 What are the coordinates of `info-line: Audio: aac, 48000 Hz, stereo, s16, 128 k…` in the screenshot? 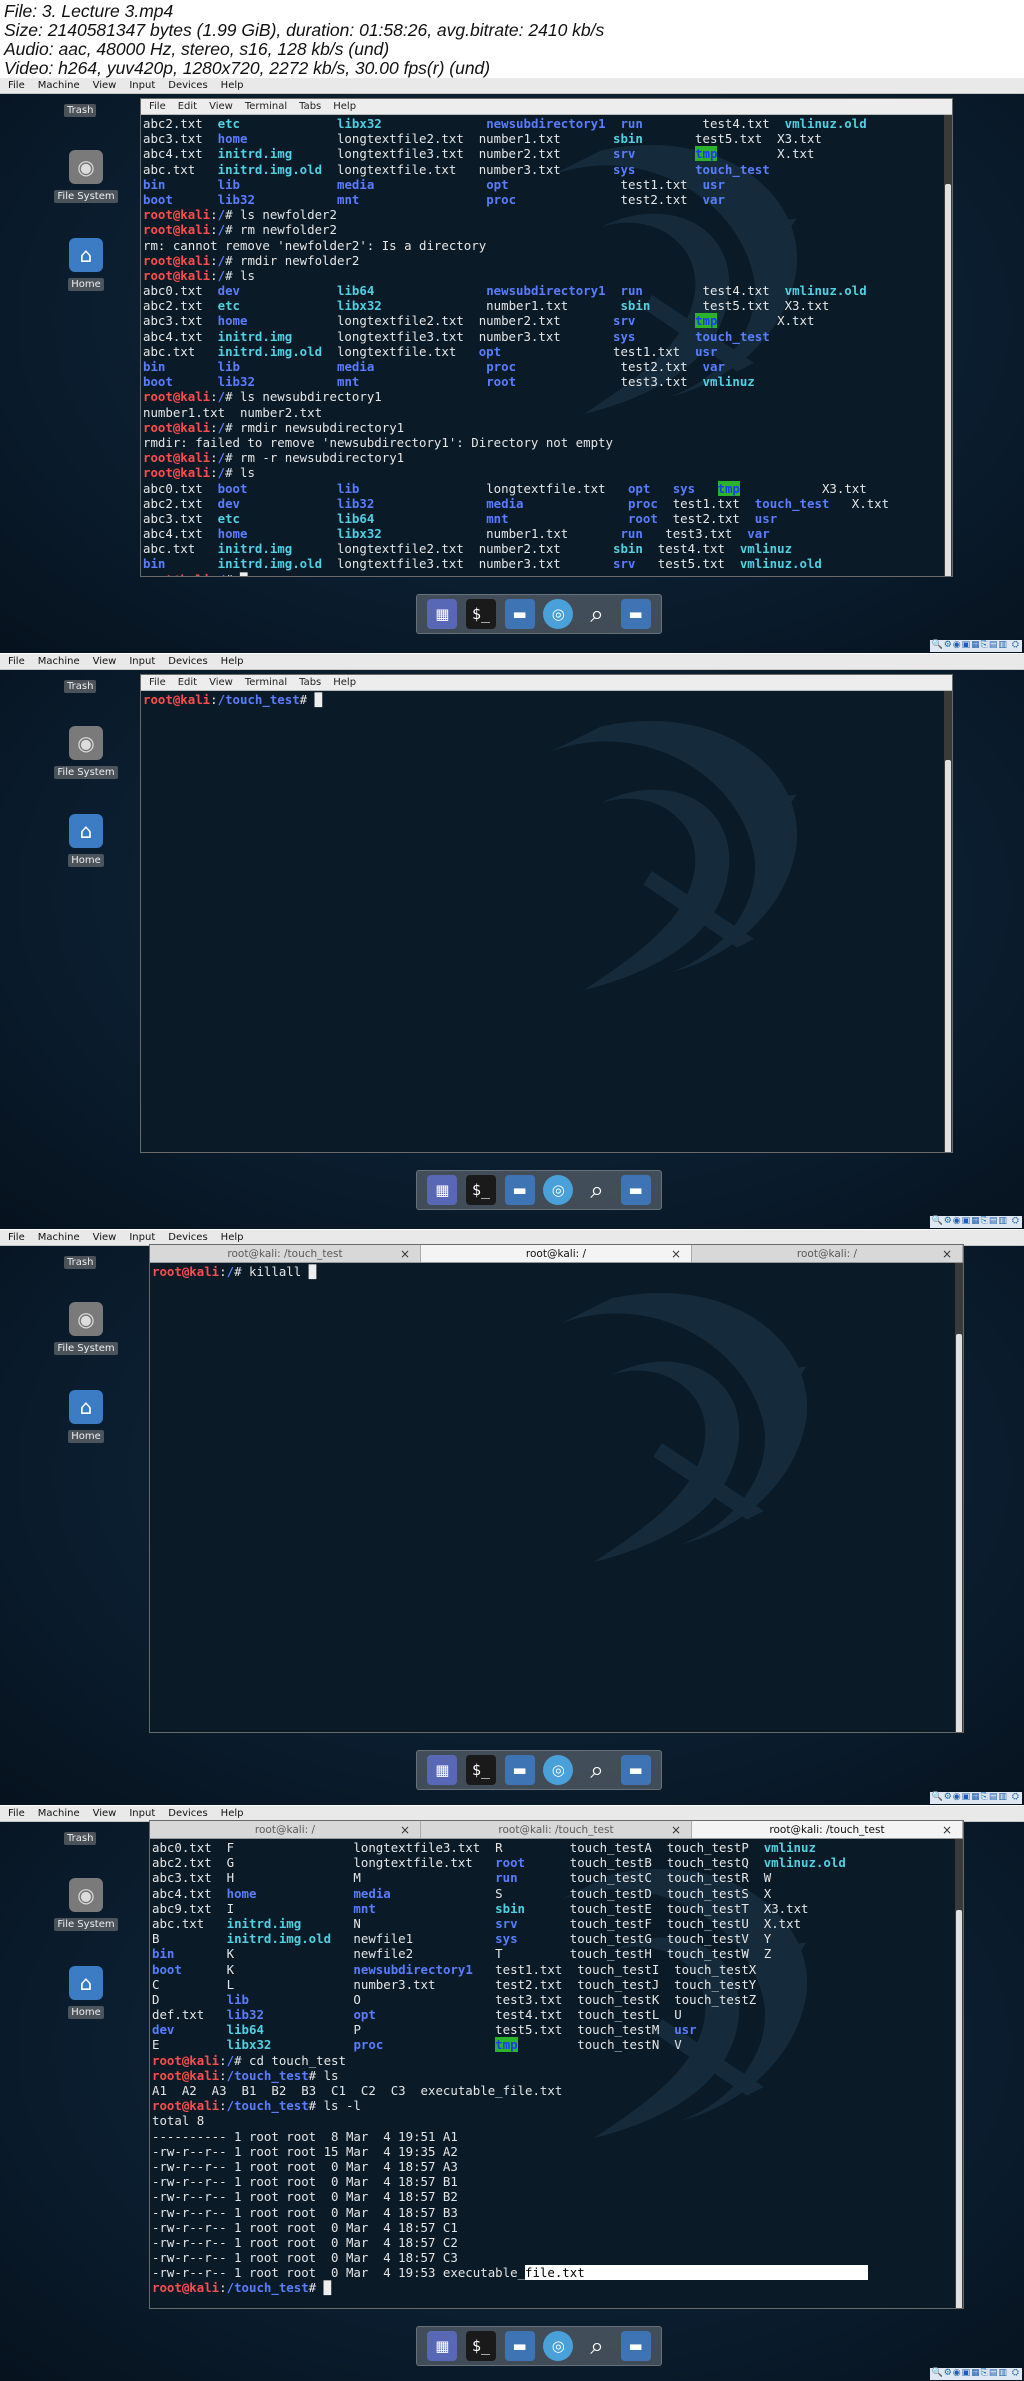 It's located at (197, 49).